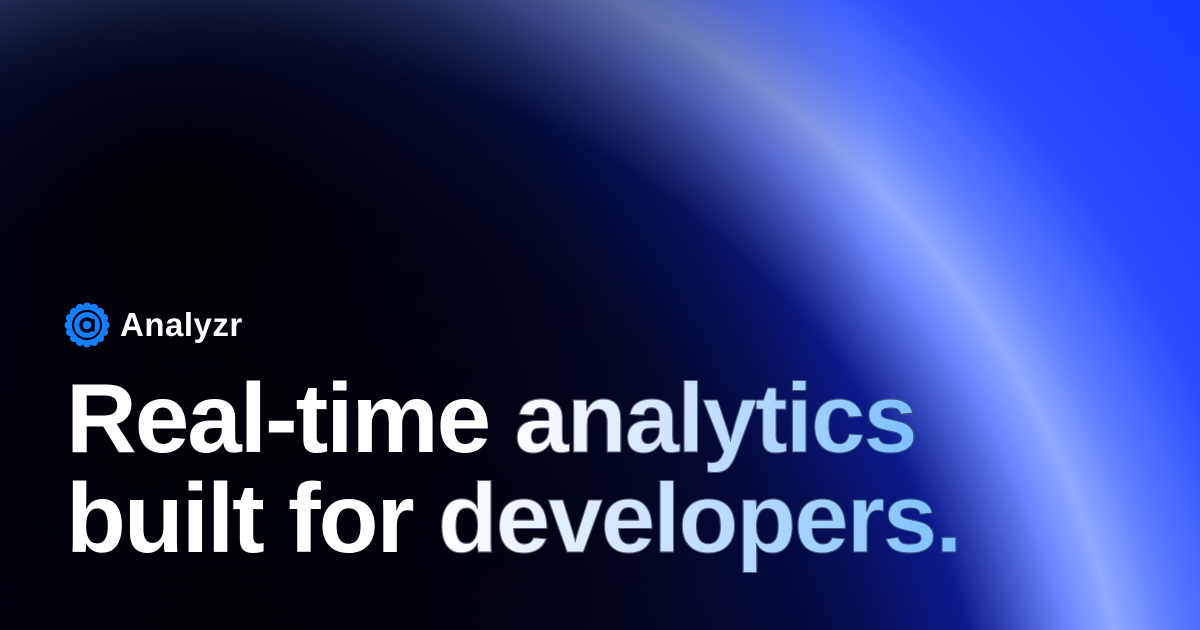 The image size is (1200, 630). Describe the element at coordinates (252, 518) in the screenshot. I see `headline-line2-plain: built for` at that location.